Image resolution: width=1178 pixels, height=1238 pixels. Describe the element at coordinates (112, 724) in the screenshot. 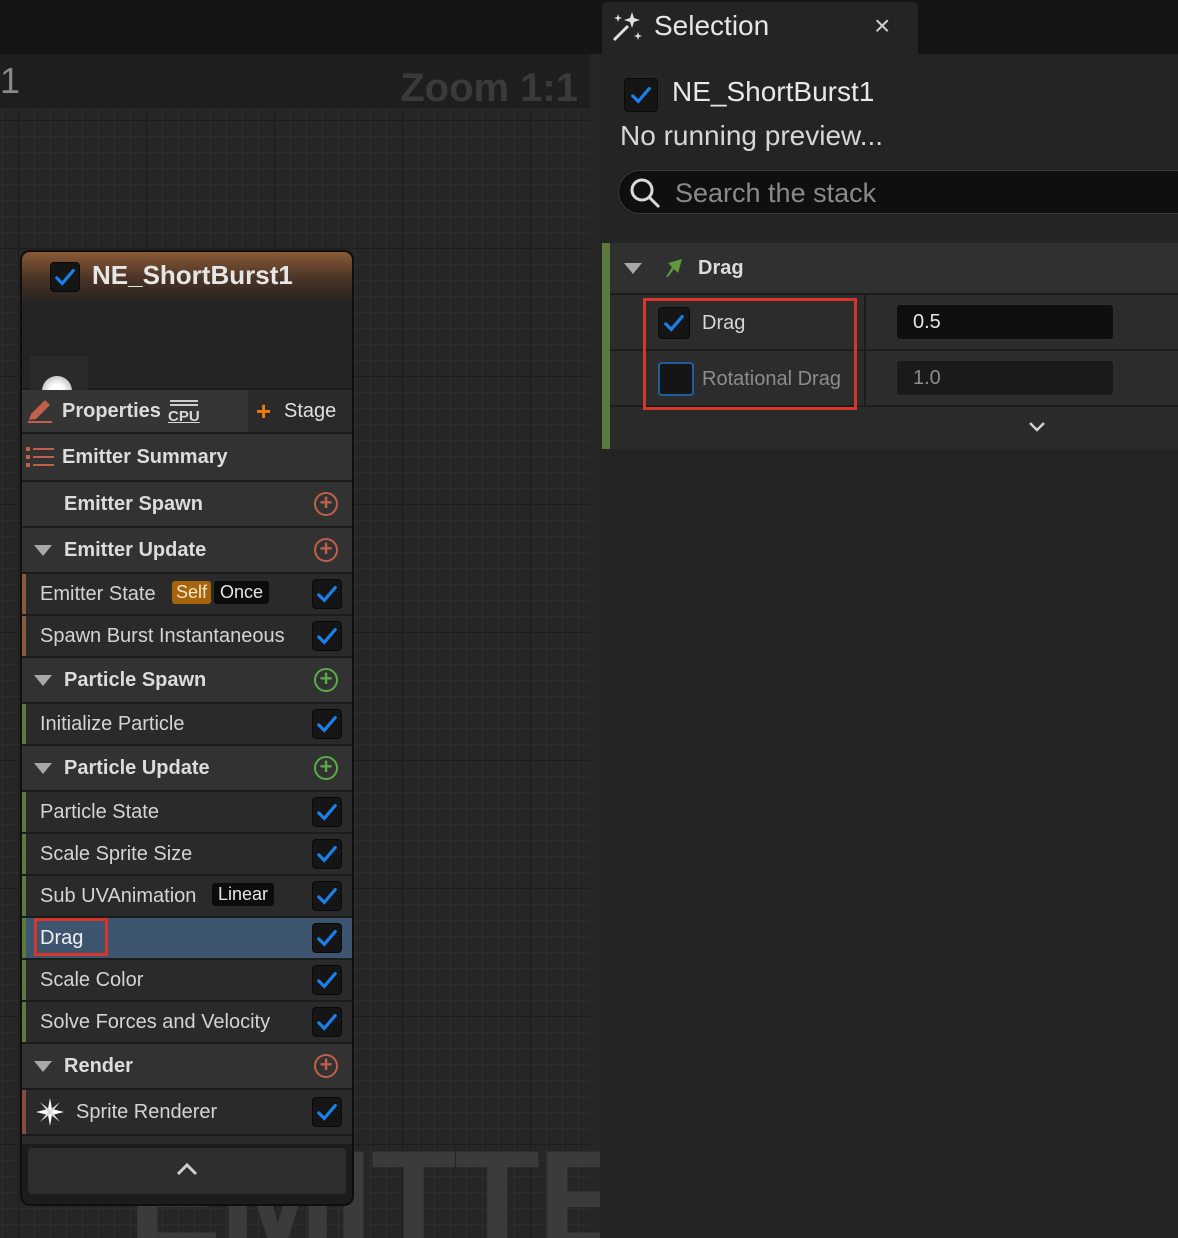

I see `module-label: Initialize Particle` at that location.